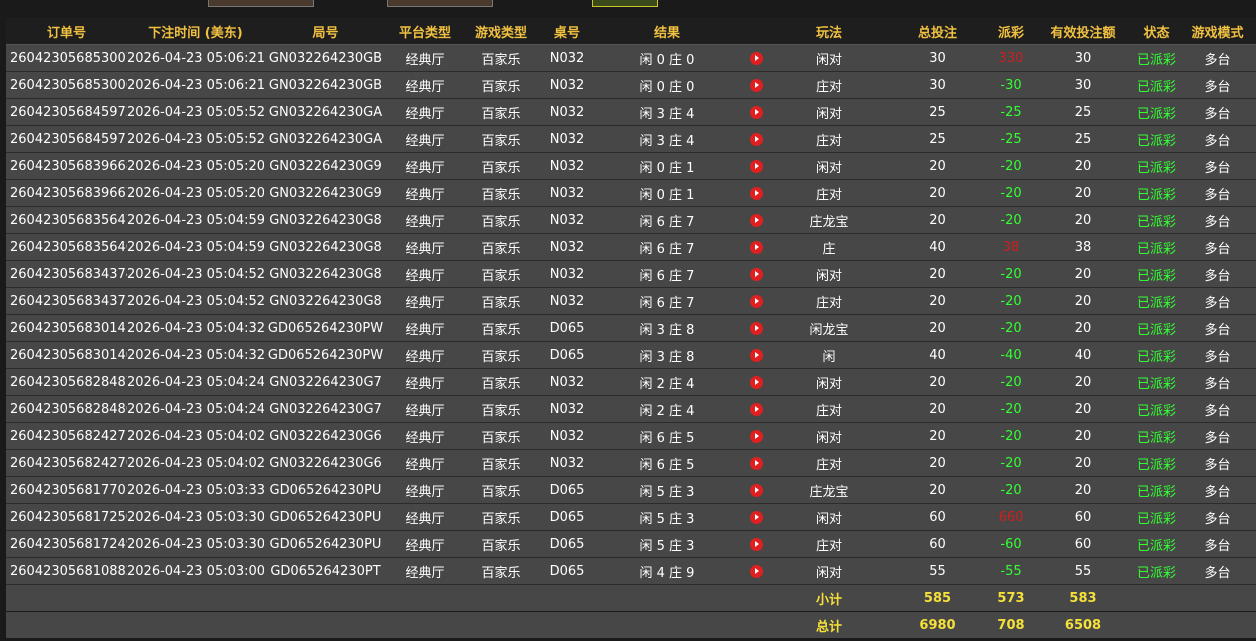 This screenshot has height=641, width=1256. Describe the element at coordinates (195, 382) in the screenshot. I see `bet-time-cell: 2026-04-23 05:04:24` at that location.